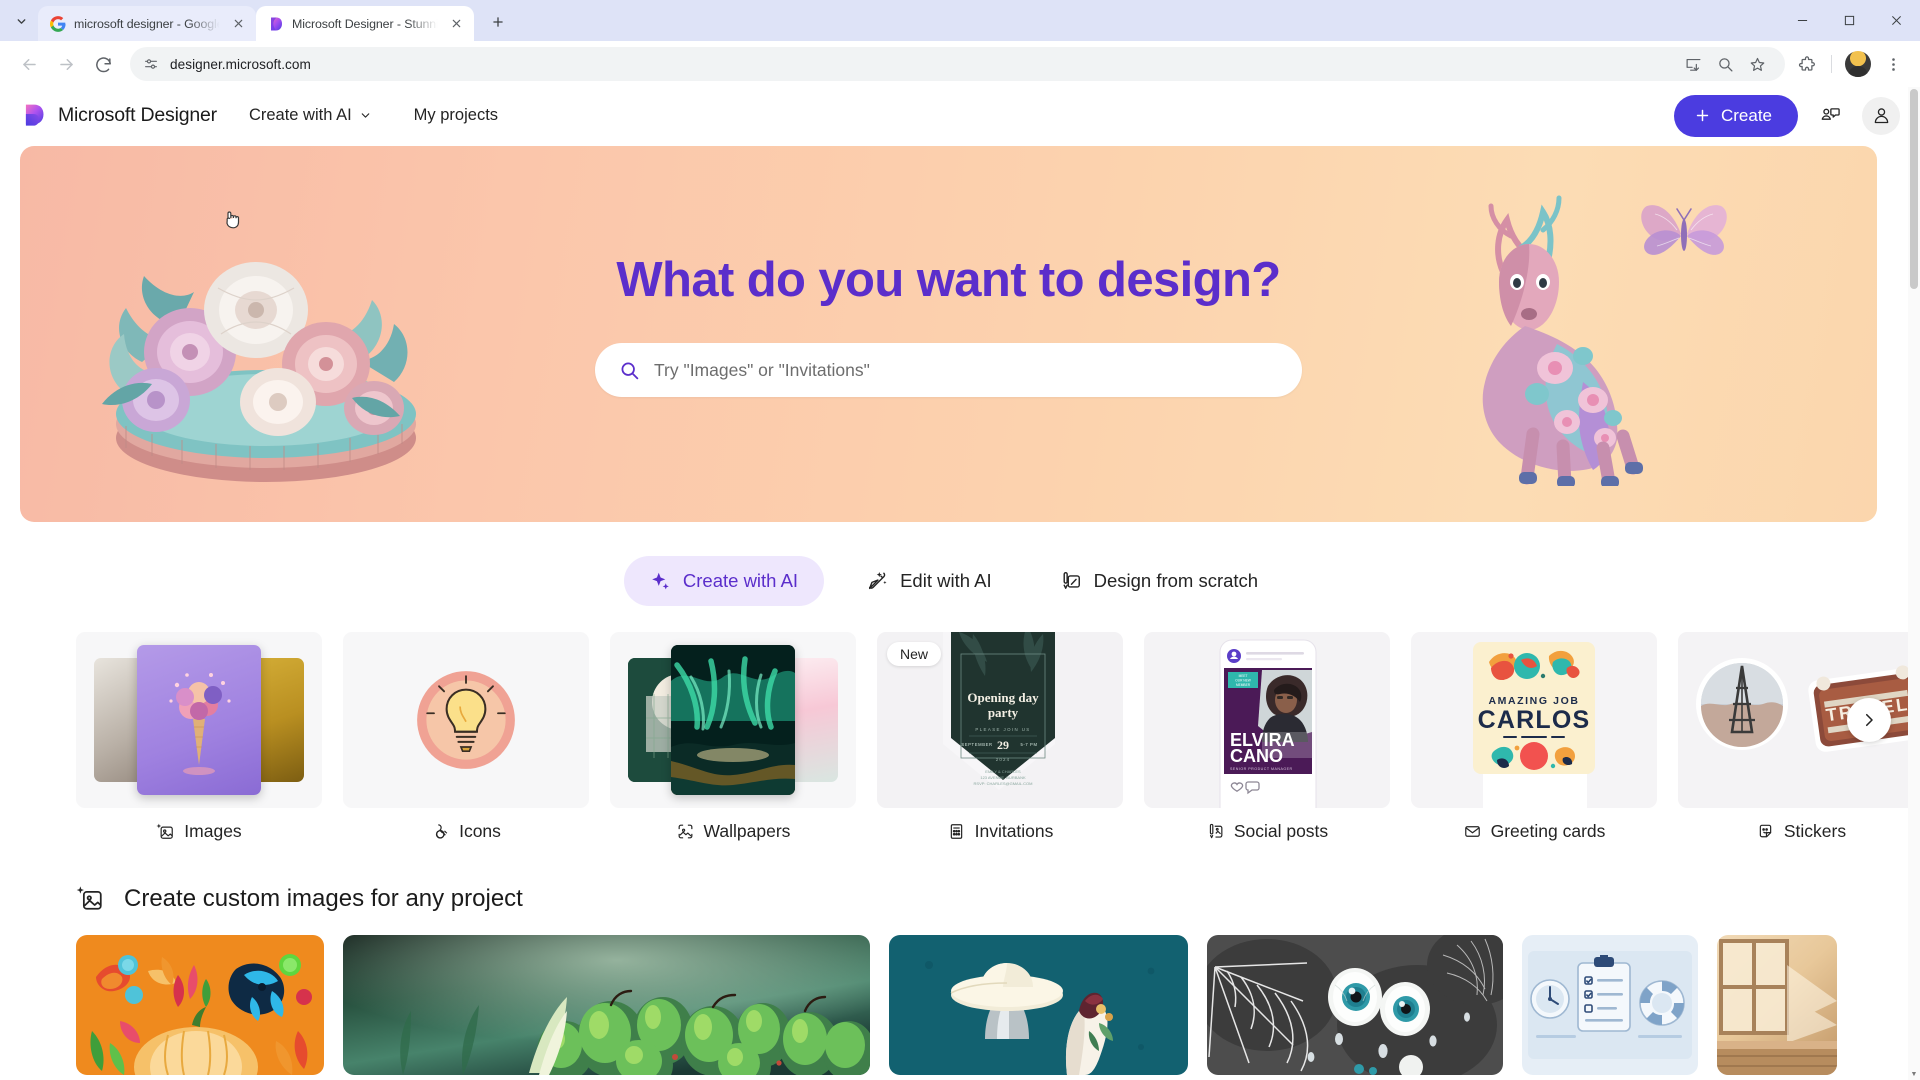 Image resolution: width=1920 pixels, height=1080 pixels. I want to click on tab-edit-with-ai-label: Edit with AI, so click(946, 580).